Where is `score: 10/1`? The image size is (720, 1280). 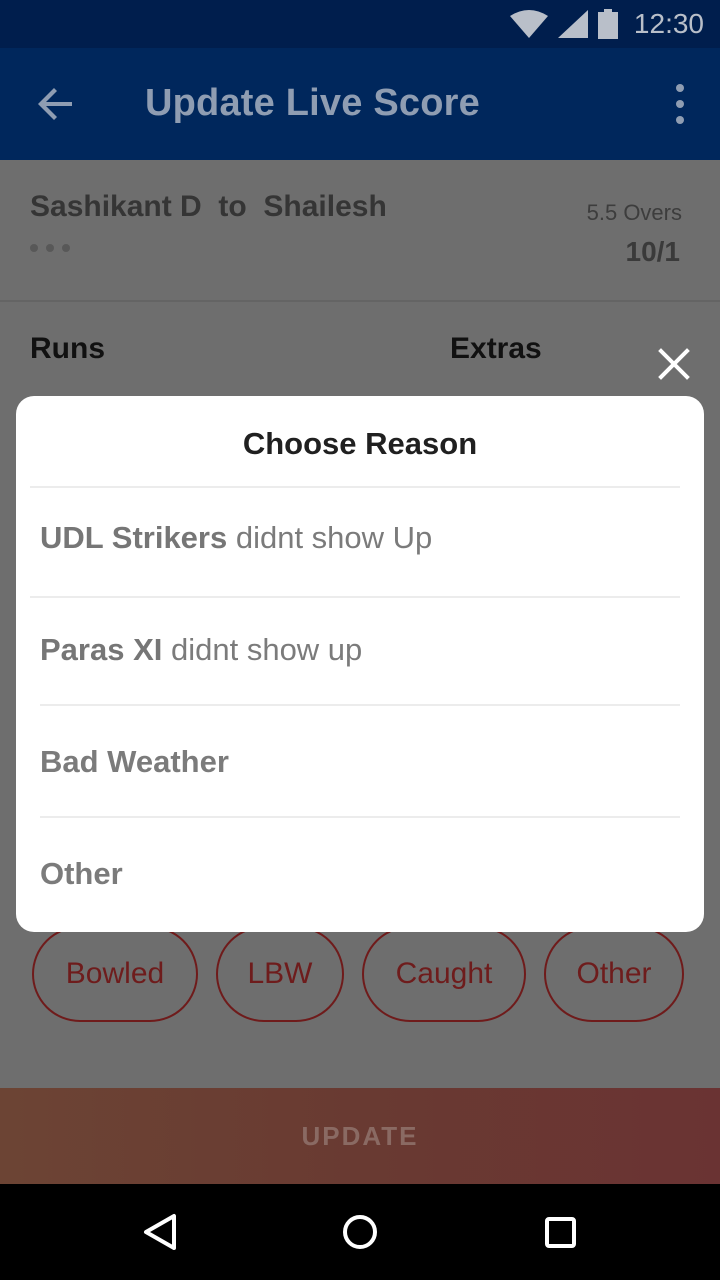 score: 10/1 is located at coordinates (653, 251).